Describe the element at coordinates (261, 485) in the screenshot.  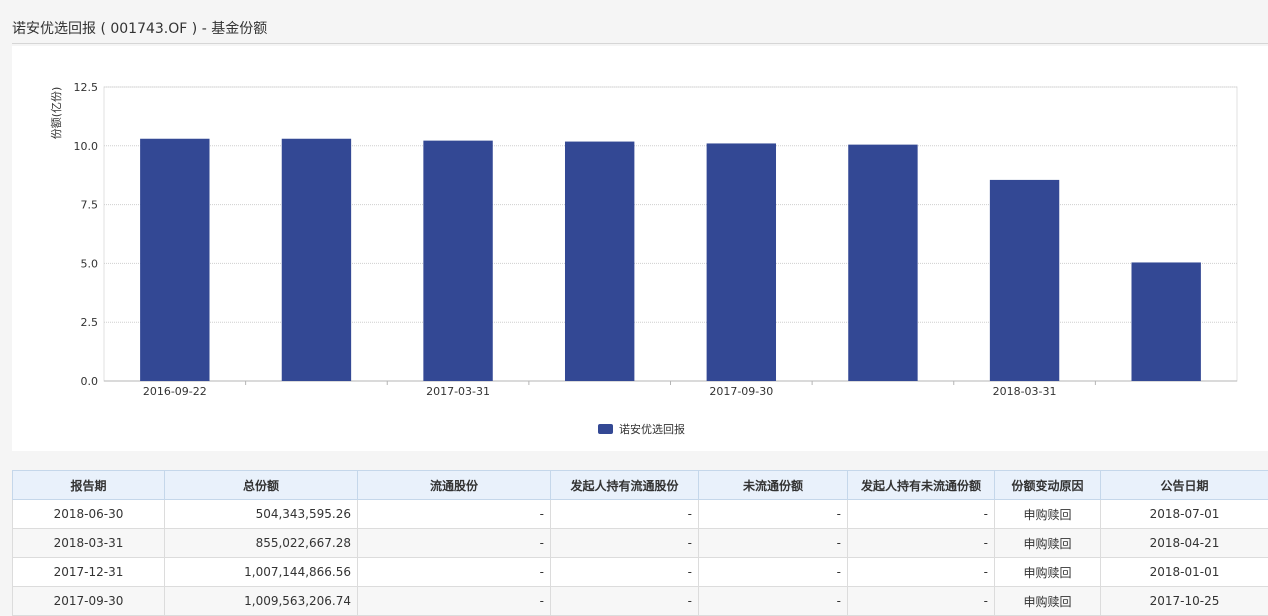
I see `header-total-shares: 总份额` at that location.